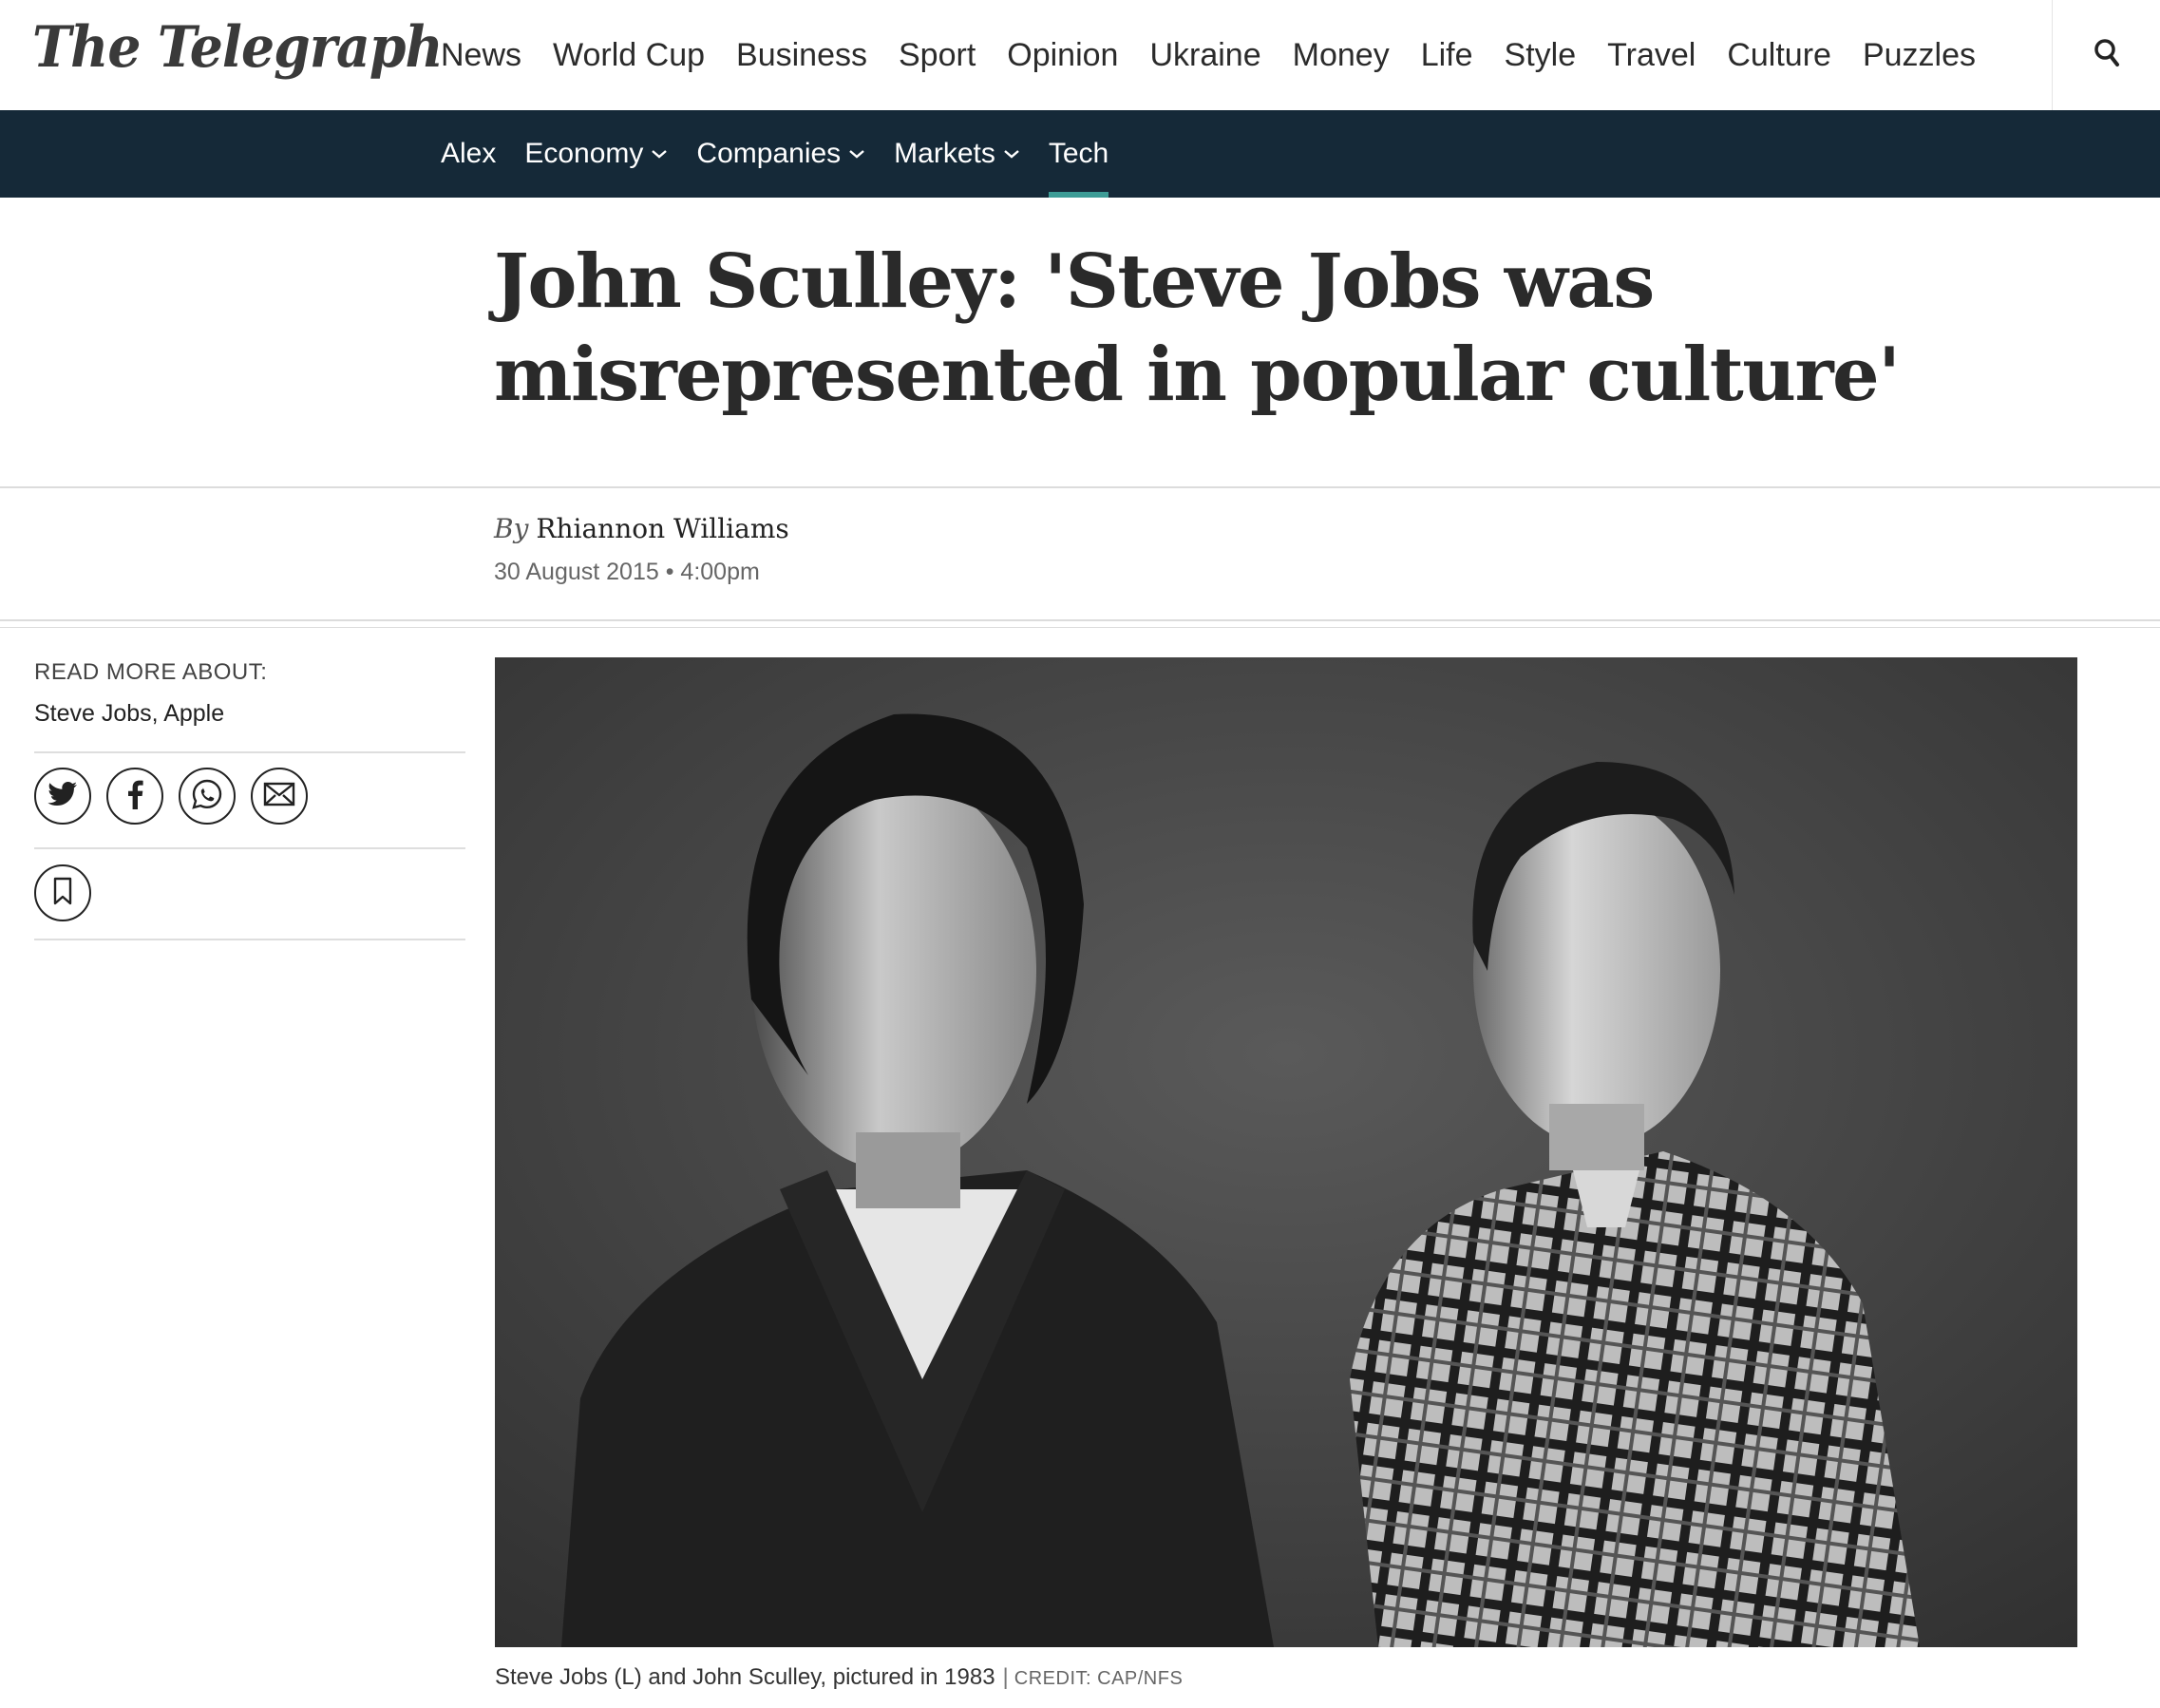 This screenshot has width=2160, height=1708. I want to click on search-icon, so click(2107, 55).